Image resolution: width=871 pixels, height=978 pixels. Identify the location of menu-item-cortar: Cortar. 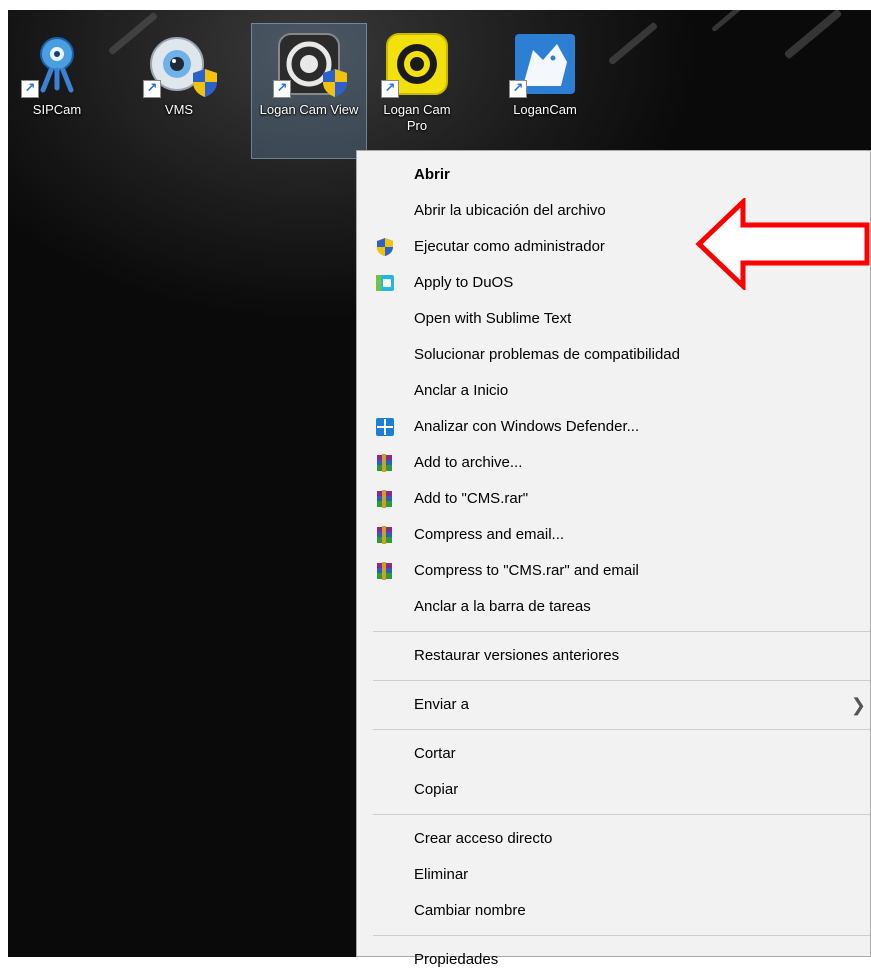
(613, 754).